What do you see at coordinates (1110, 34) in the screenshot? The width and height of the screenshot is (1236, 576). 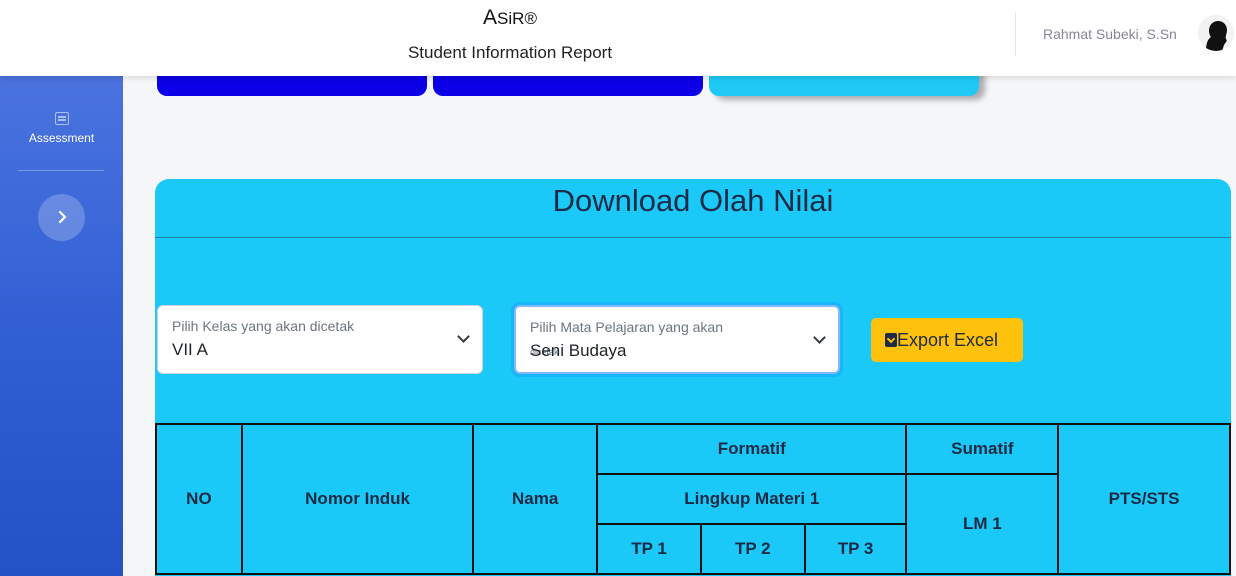 I see `user-name: Rahmat Subeki, S.Sn` at bounding box center [1110, 34].